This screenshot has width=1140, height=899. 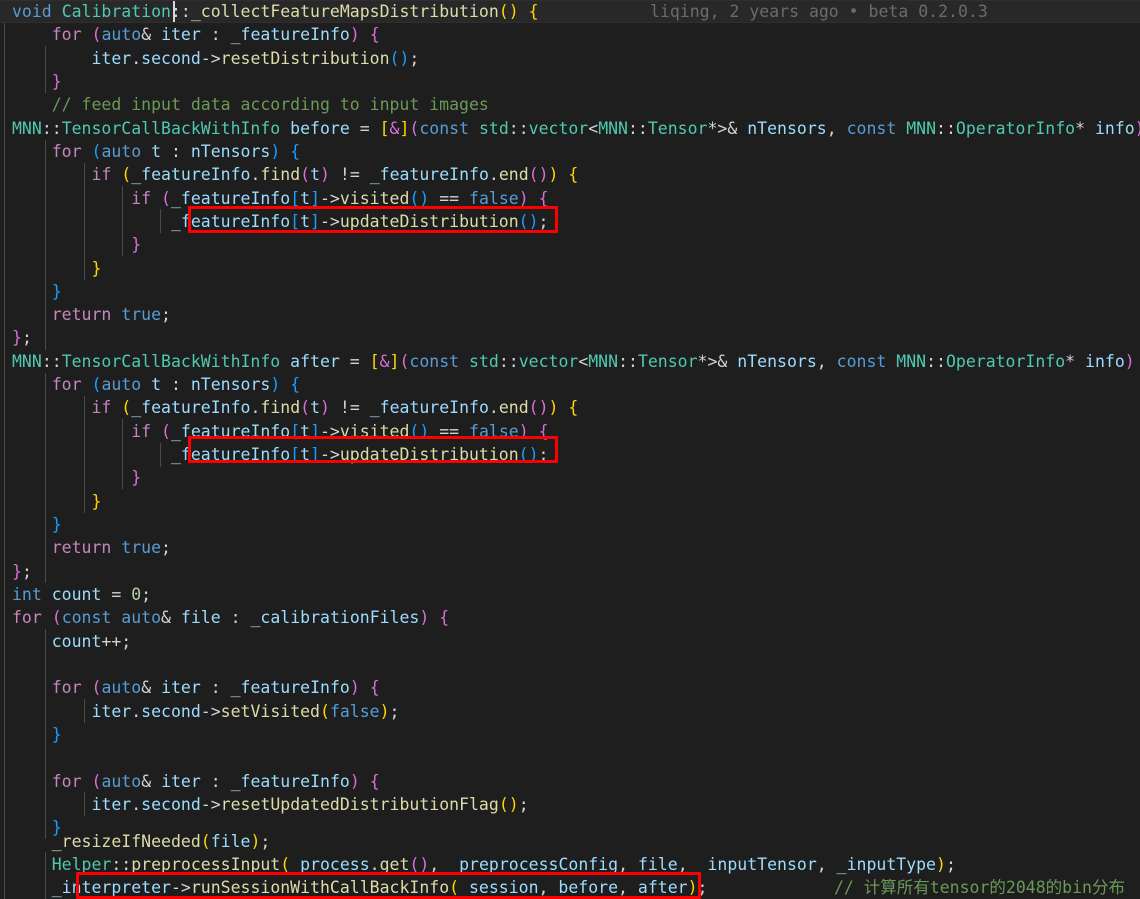 I want to click on code-line-7: for (auto t : nTensors) {, so click(x=570, y=151).